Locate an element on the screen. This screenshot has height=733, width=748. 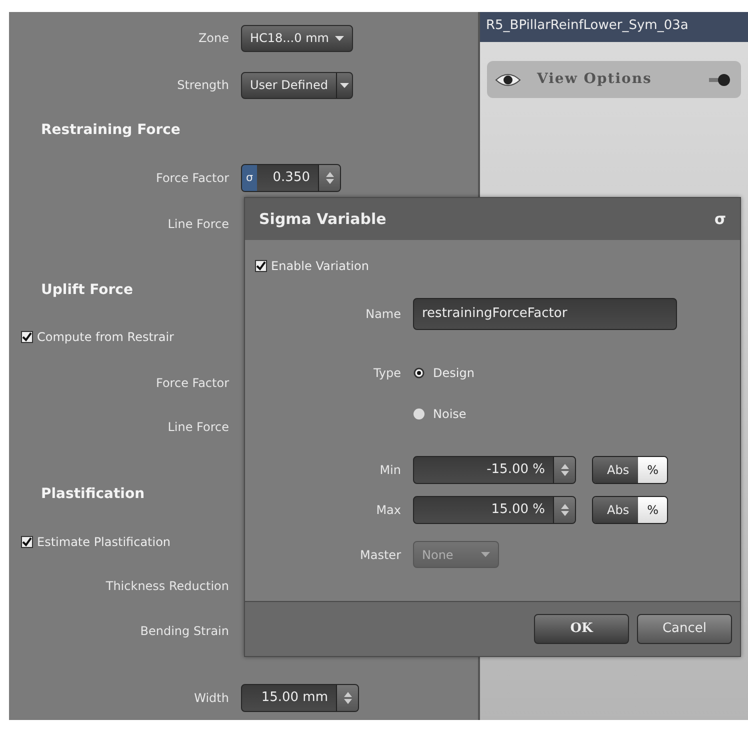
checkbox-label: Estimate Plastification is located at coordinates (104, 542).